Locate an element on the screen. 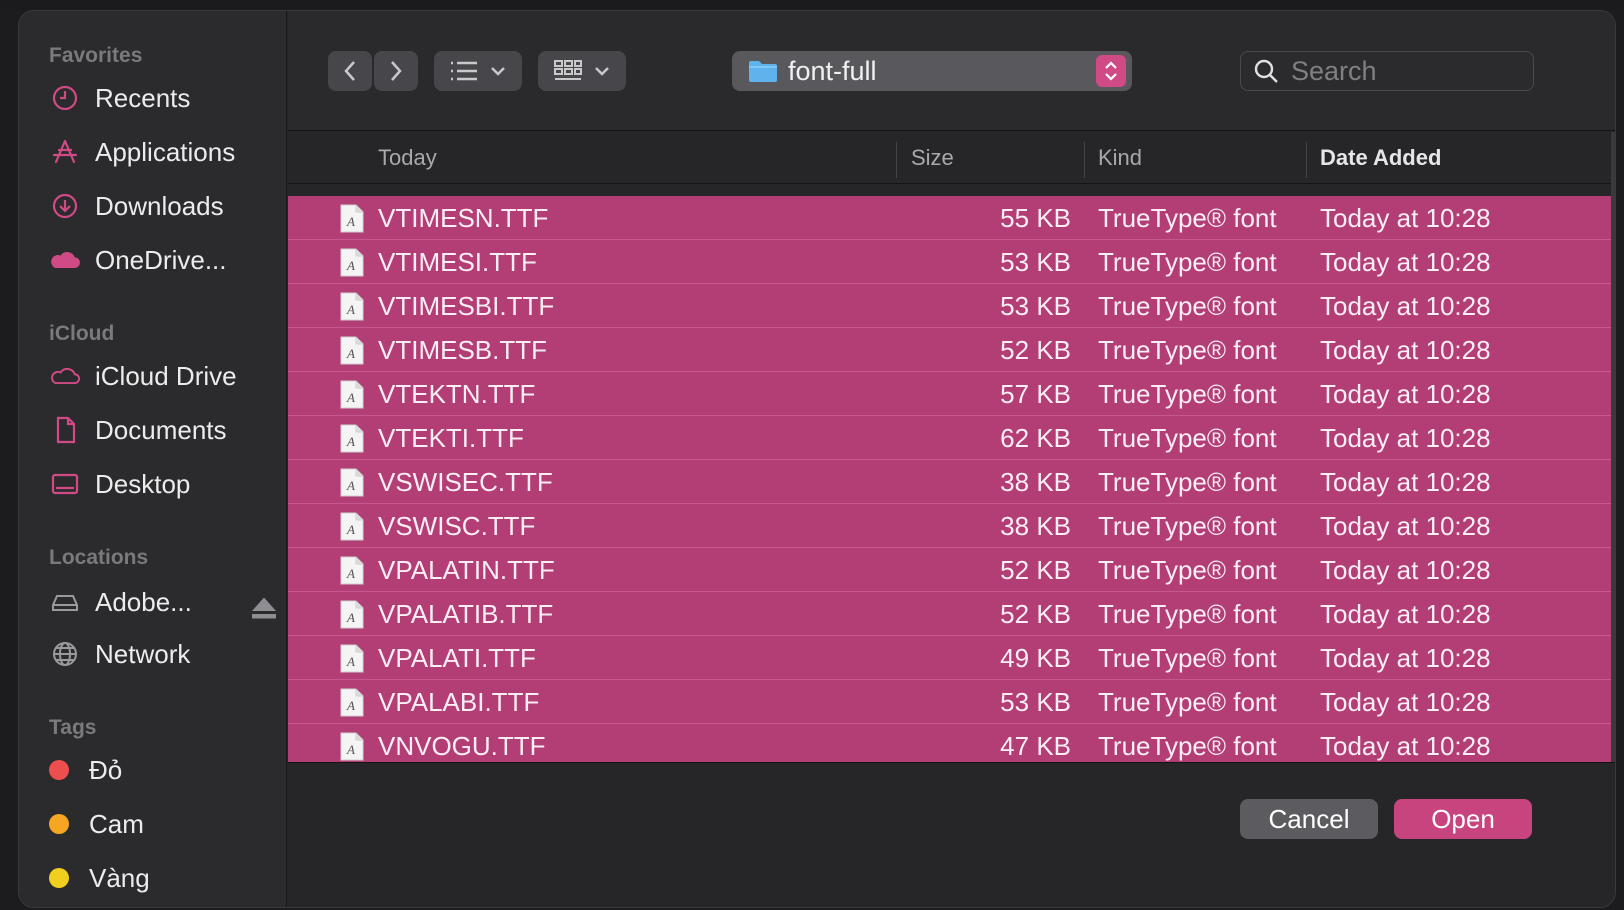  sidebar-item-applications: Applications is located at coordinates (142, 152).